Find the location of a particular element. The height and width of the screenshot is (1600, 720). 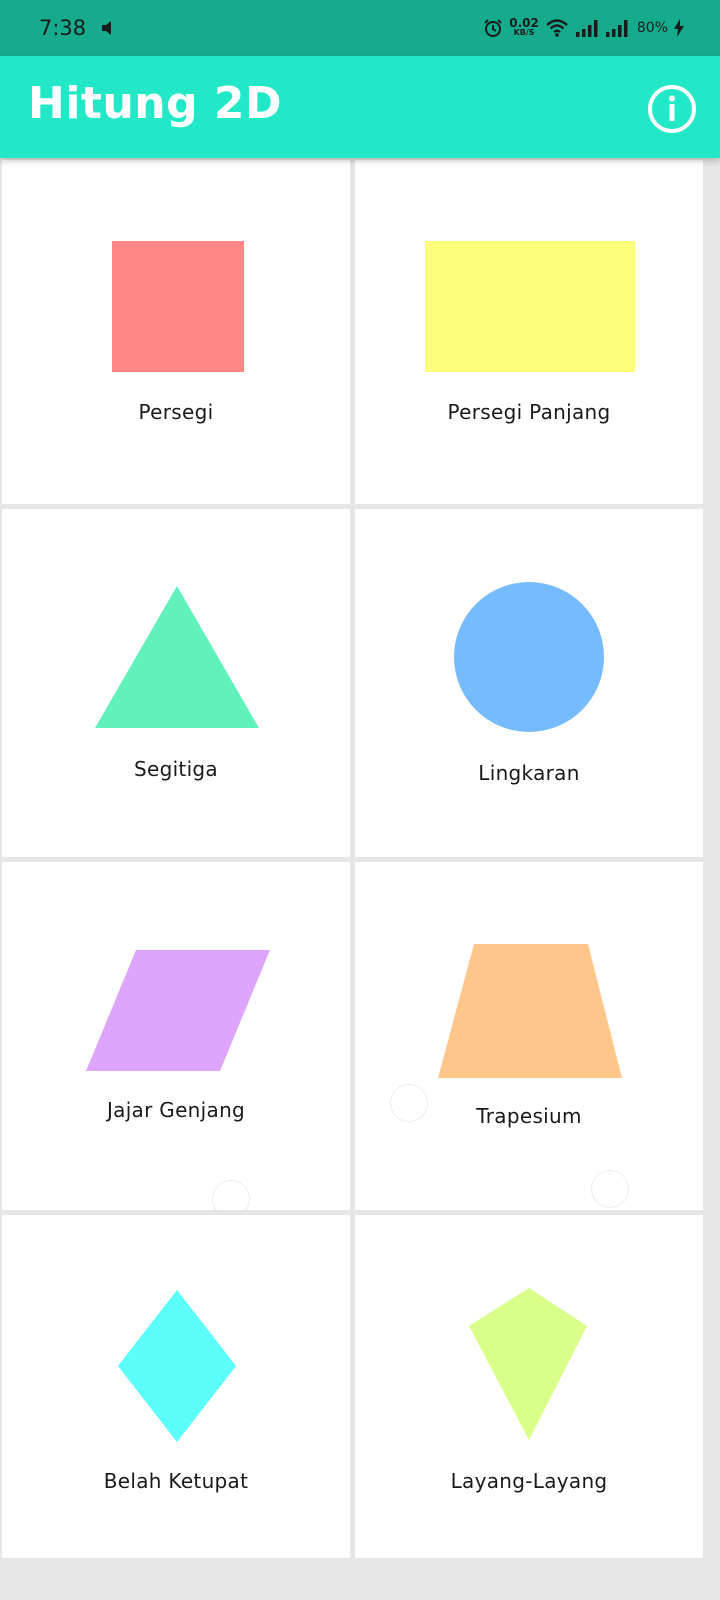

network-speed: 0.02 KB/S is located at coordinates (524, 27).